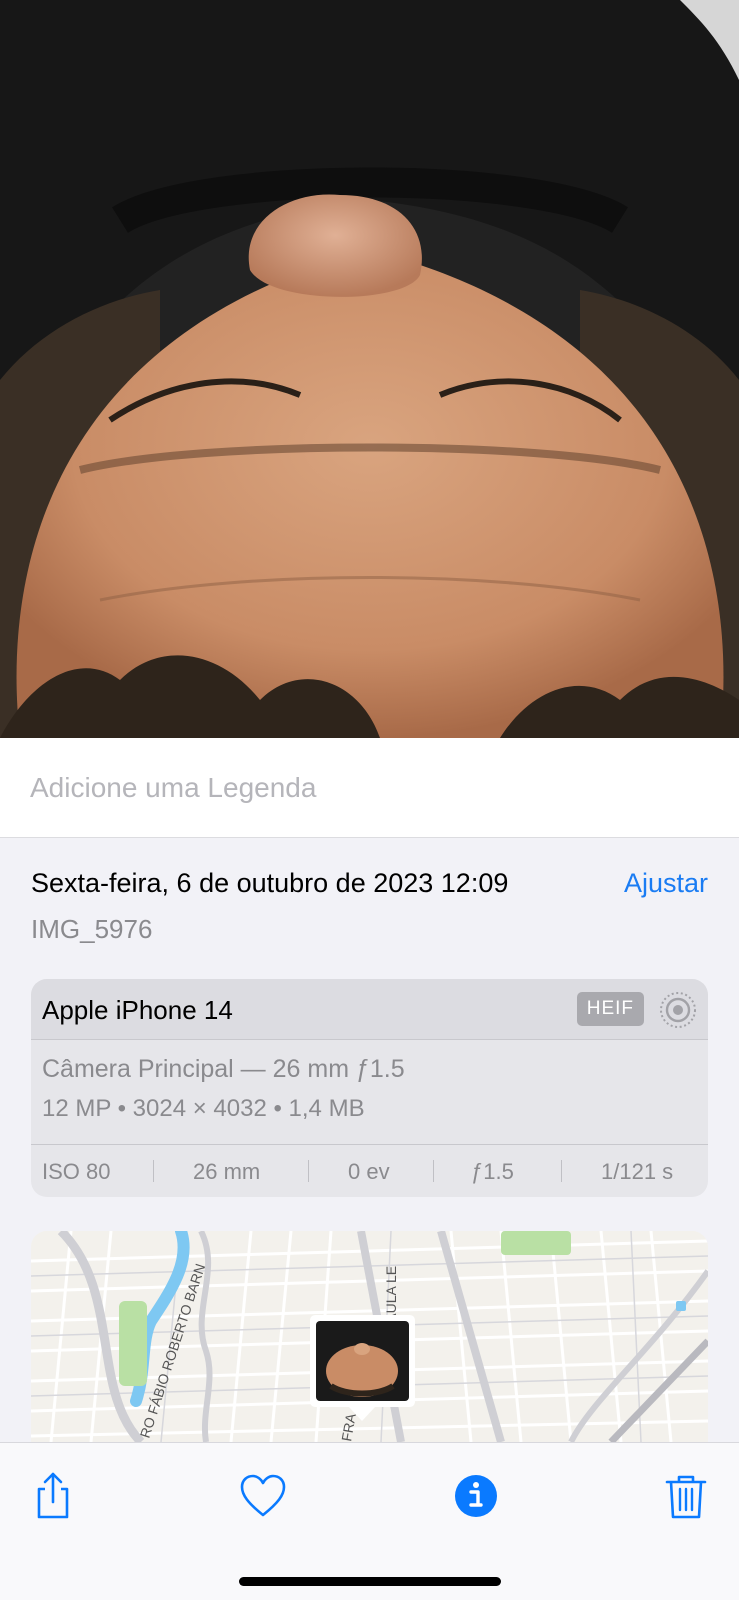 The height and width of the screenshot is (1600, 739). I want to click on file-name: IMG_5976, so click(92, 929).